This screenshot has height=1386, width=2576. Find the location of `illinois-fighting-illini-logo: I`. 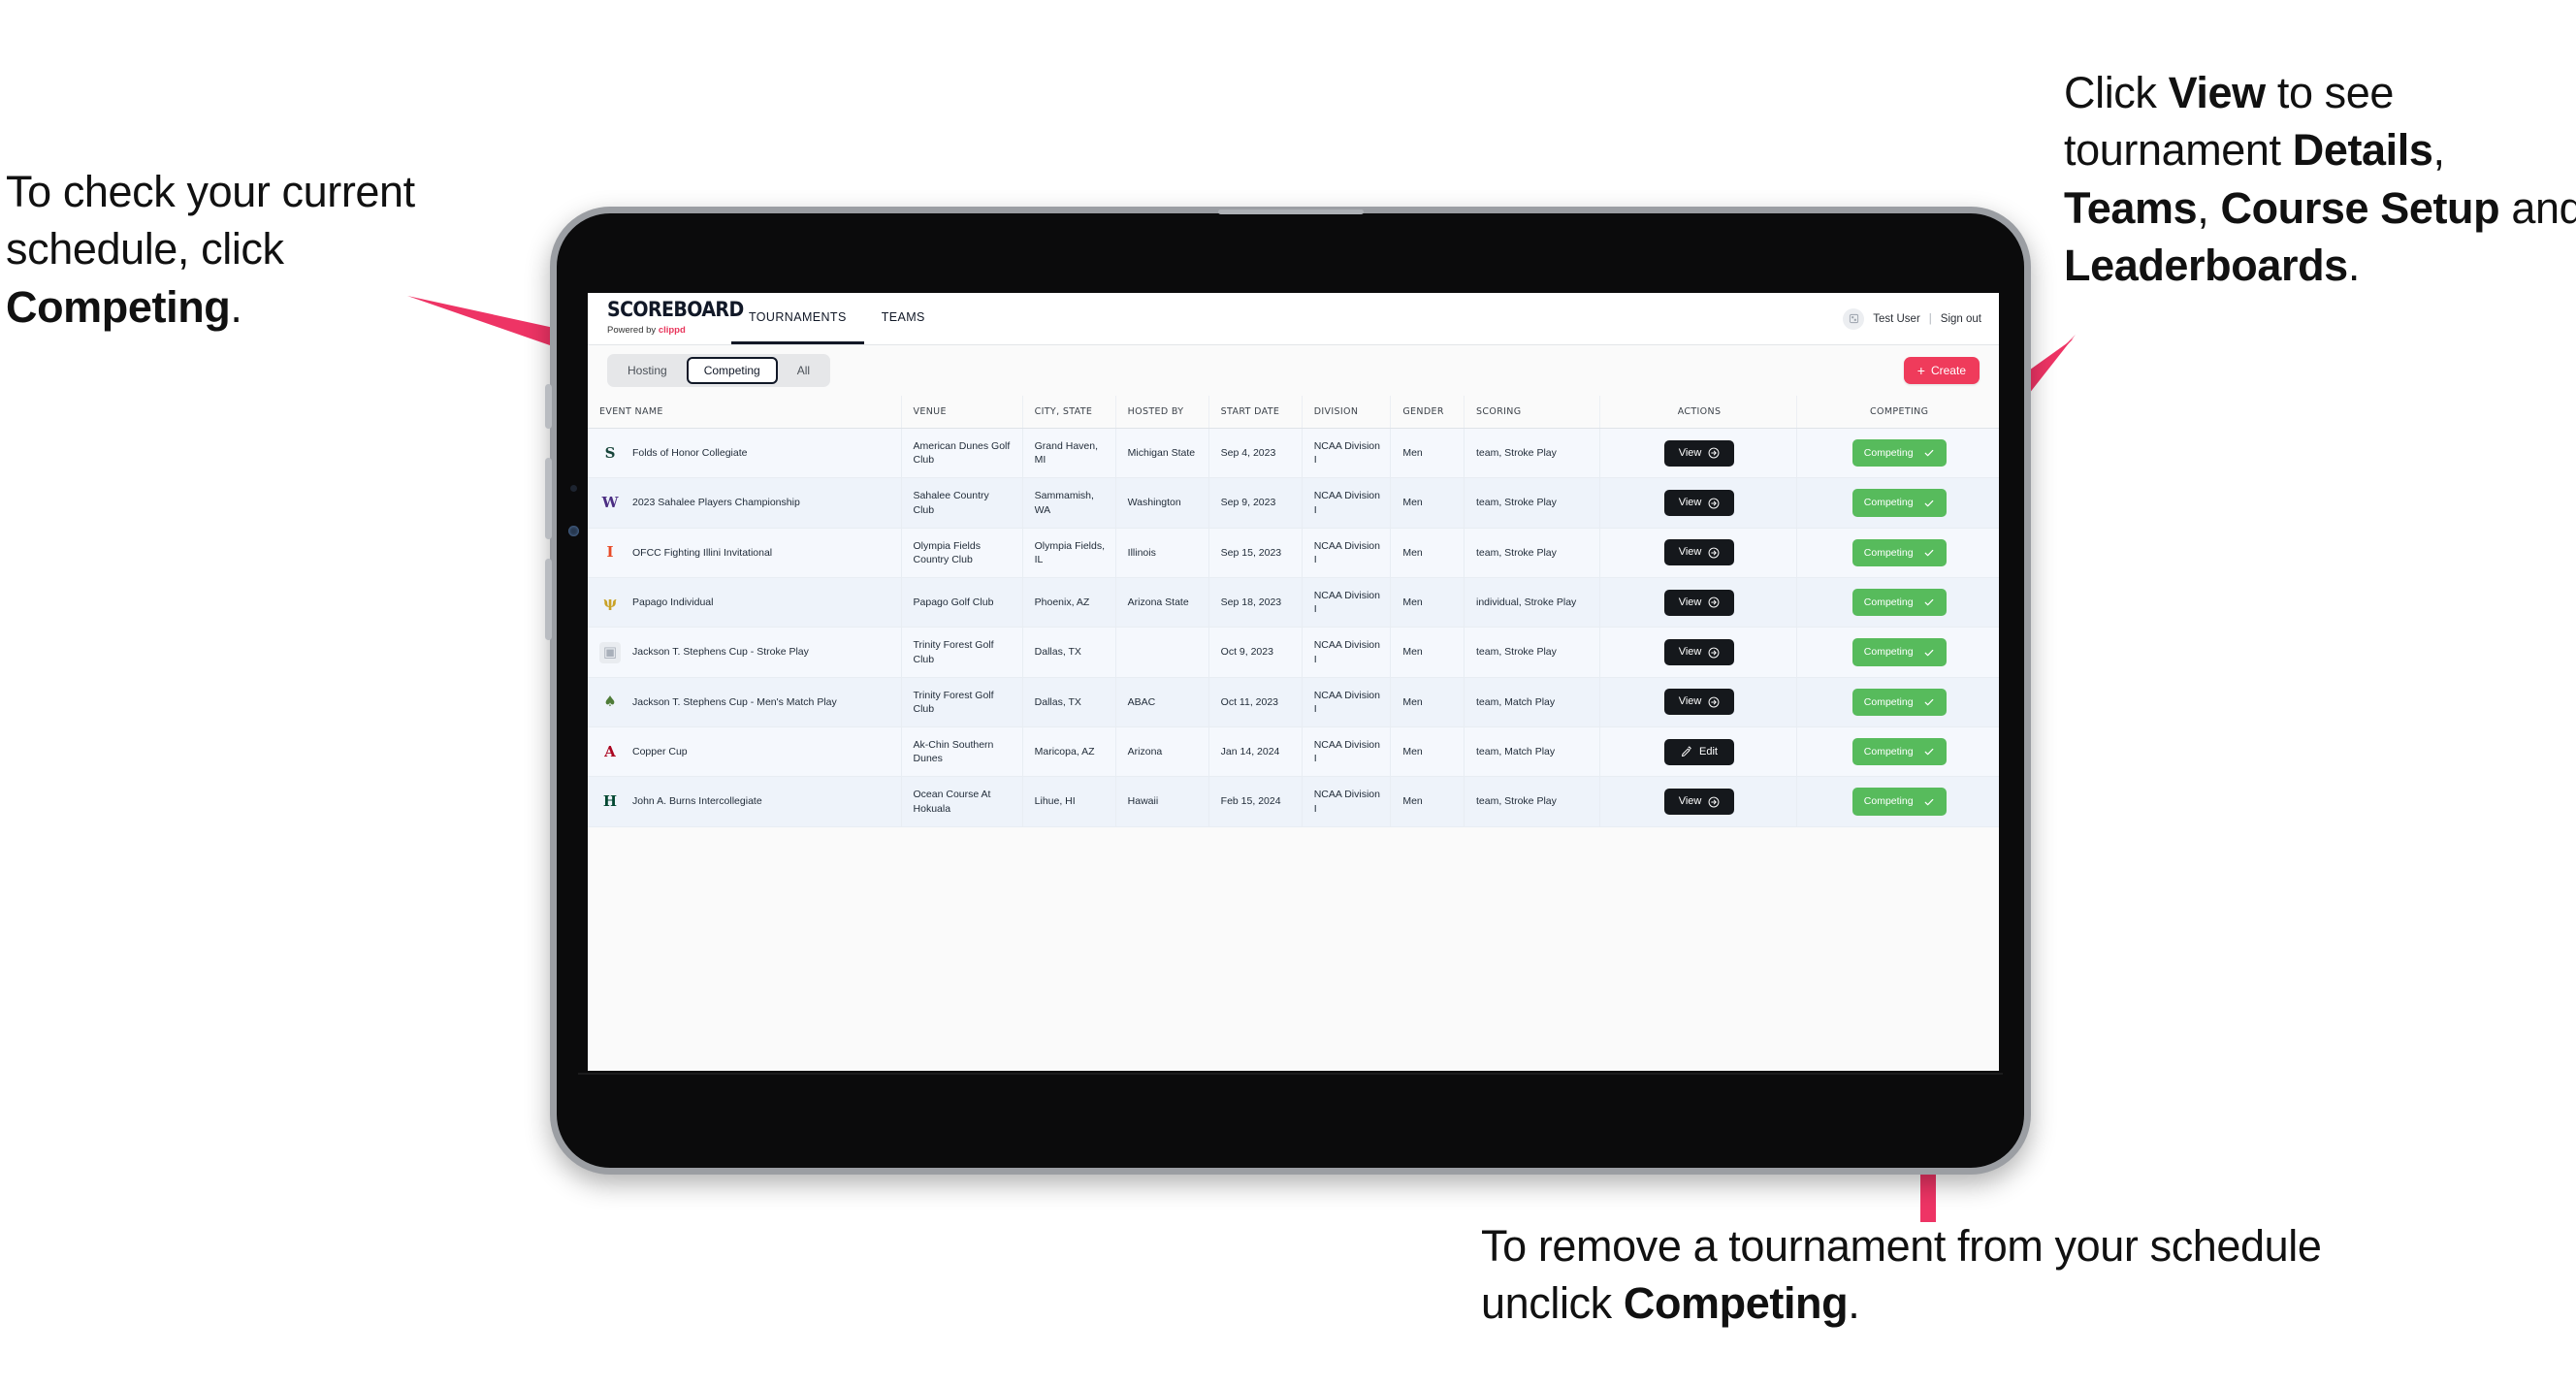

illinois-fighting-illini-logo: I is located at coordinates (610, 552).